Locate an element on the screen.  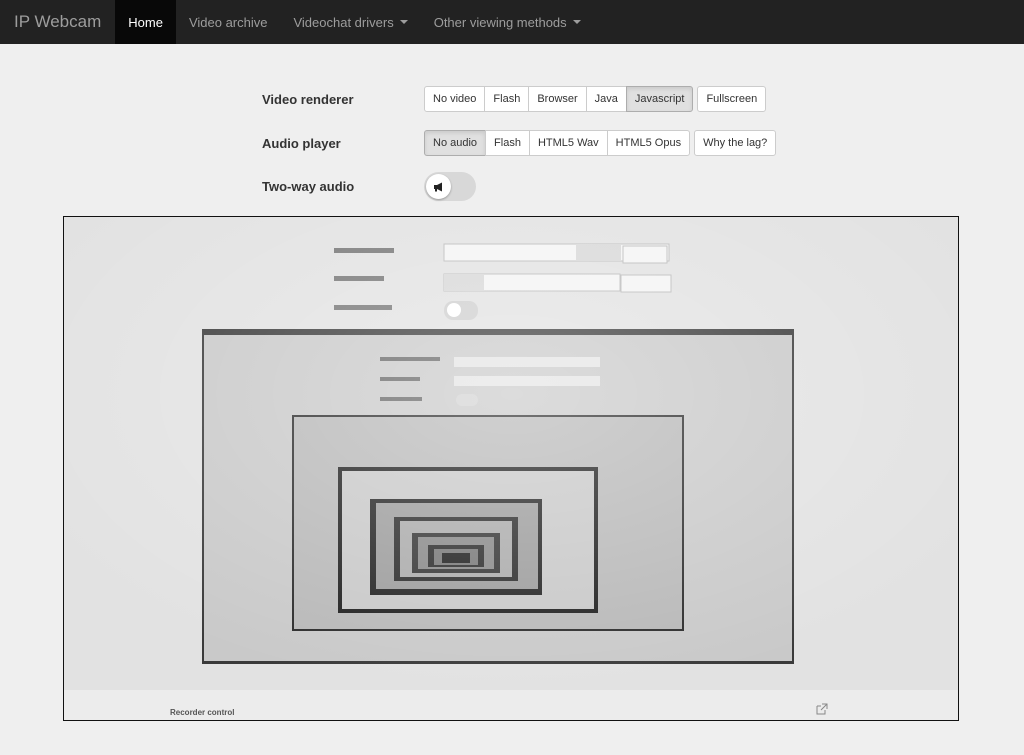
video-renderer-label: Video renderer is located at coordinates (308, 99).